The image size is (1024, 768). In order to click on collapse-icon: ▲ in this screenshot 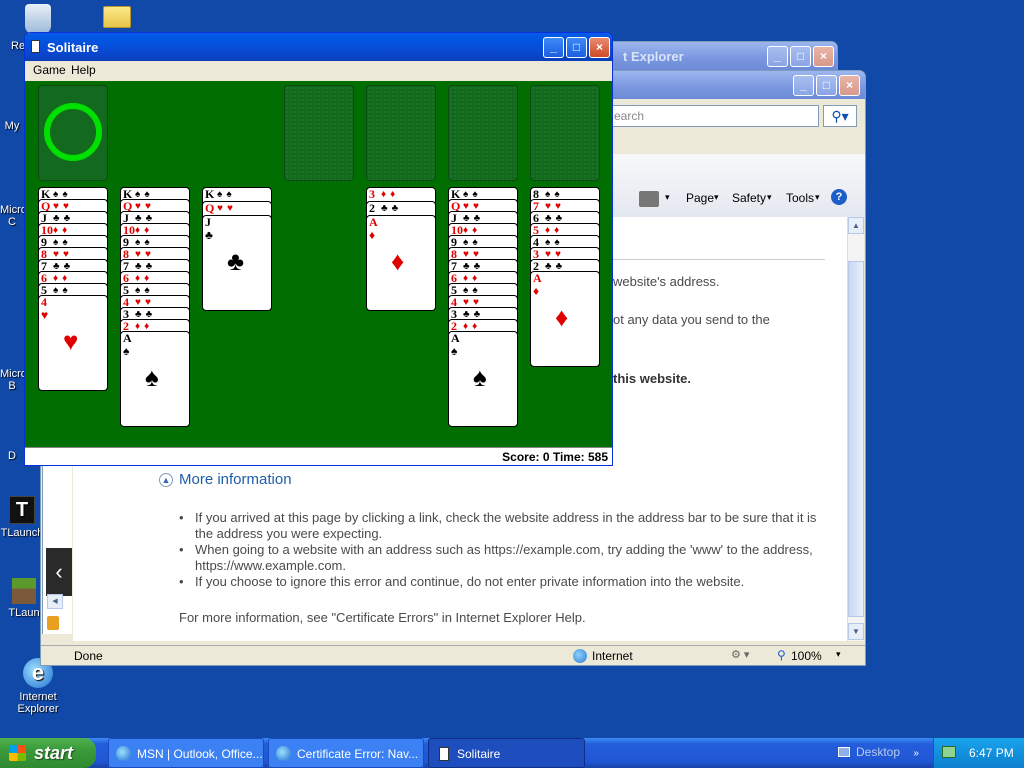, I will do `click(166, 480)`.